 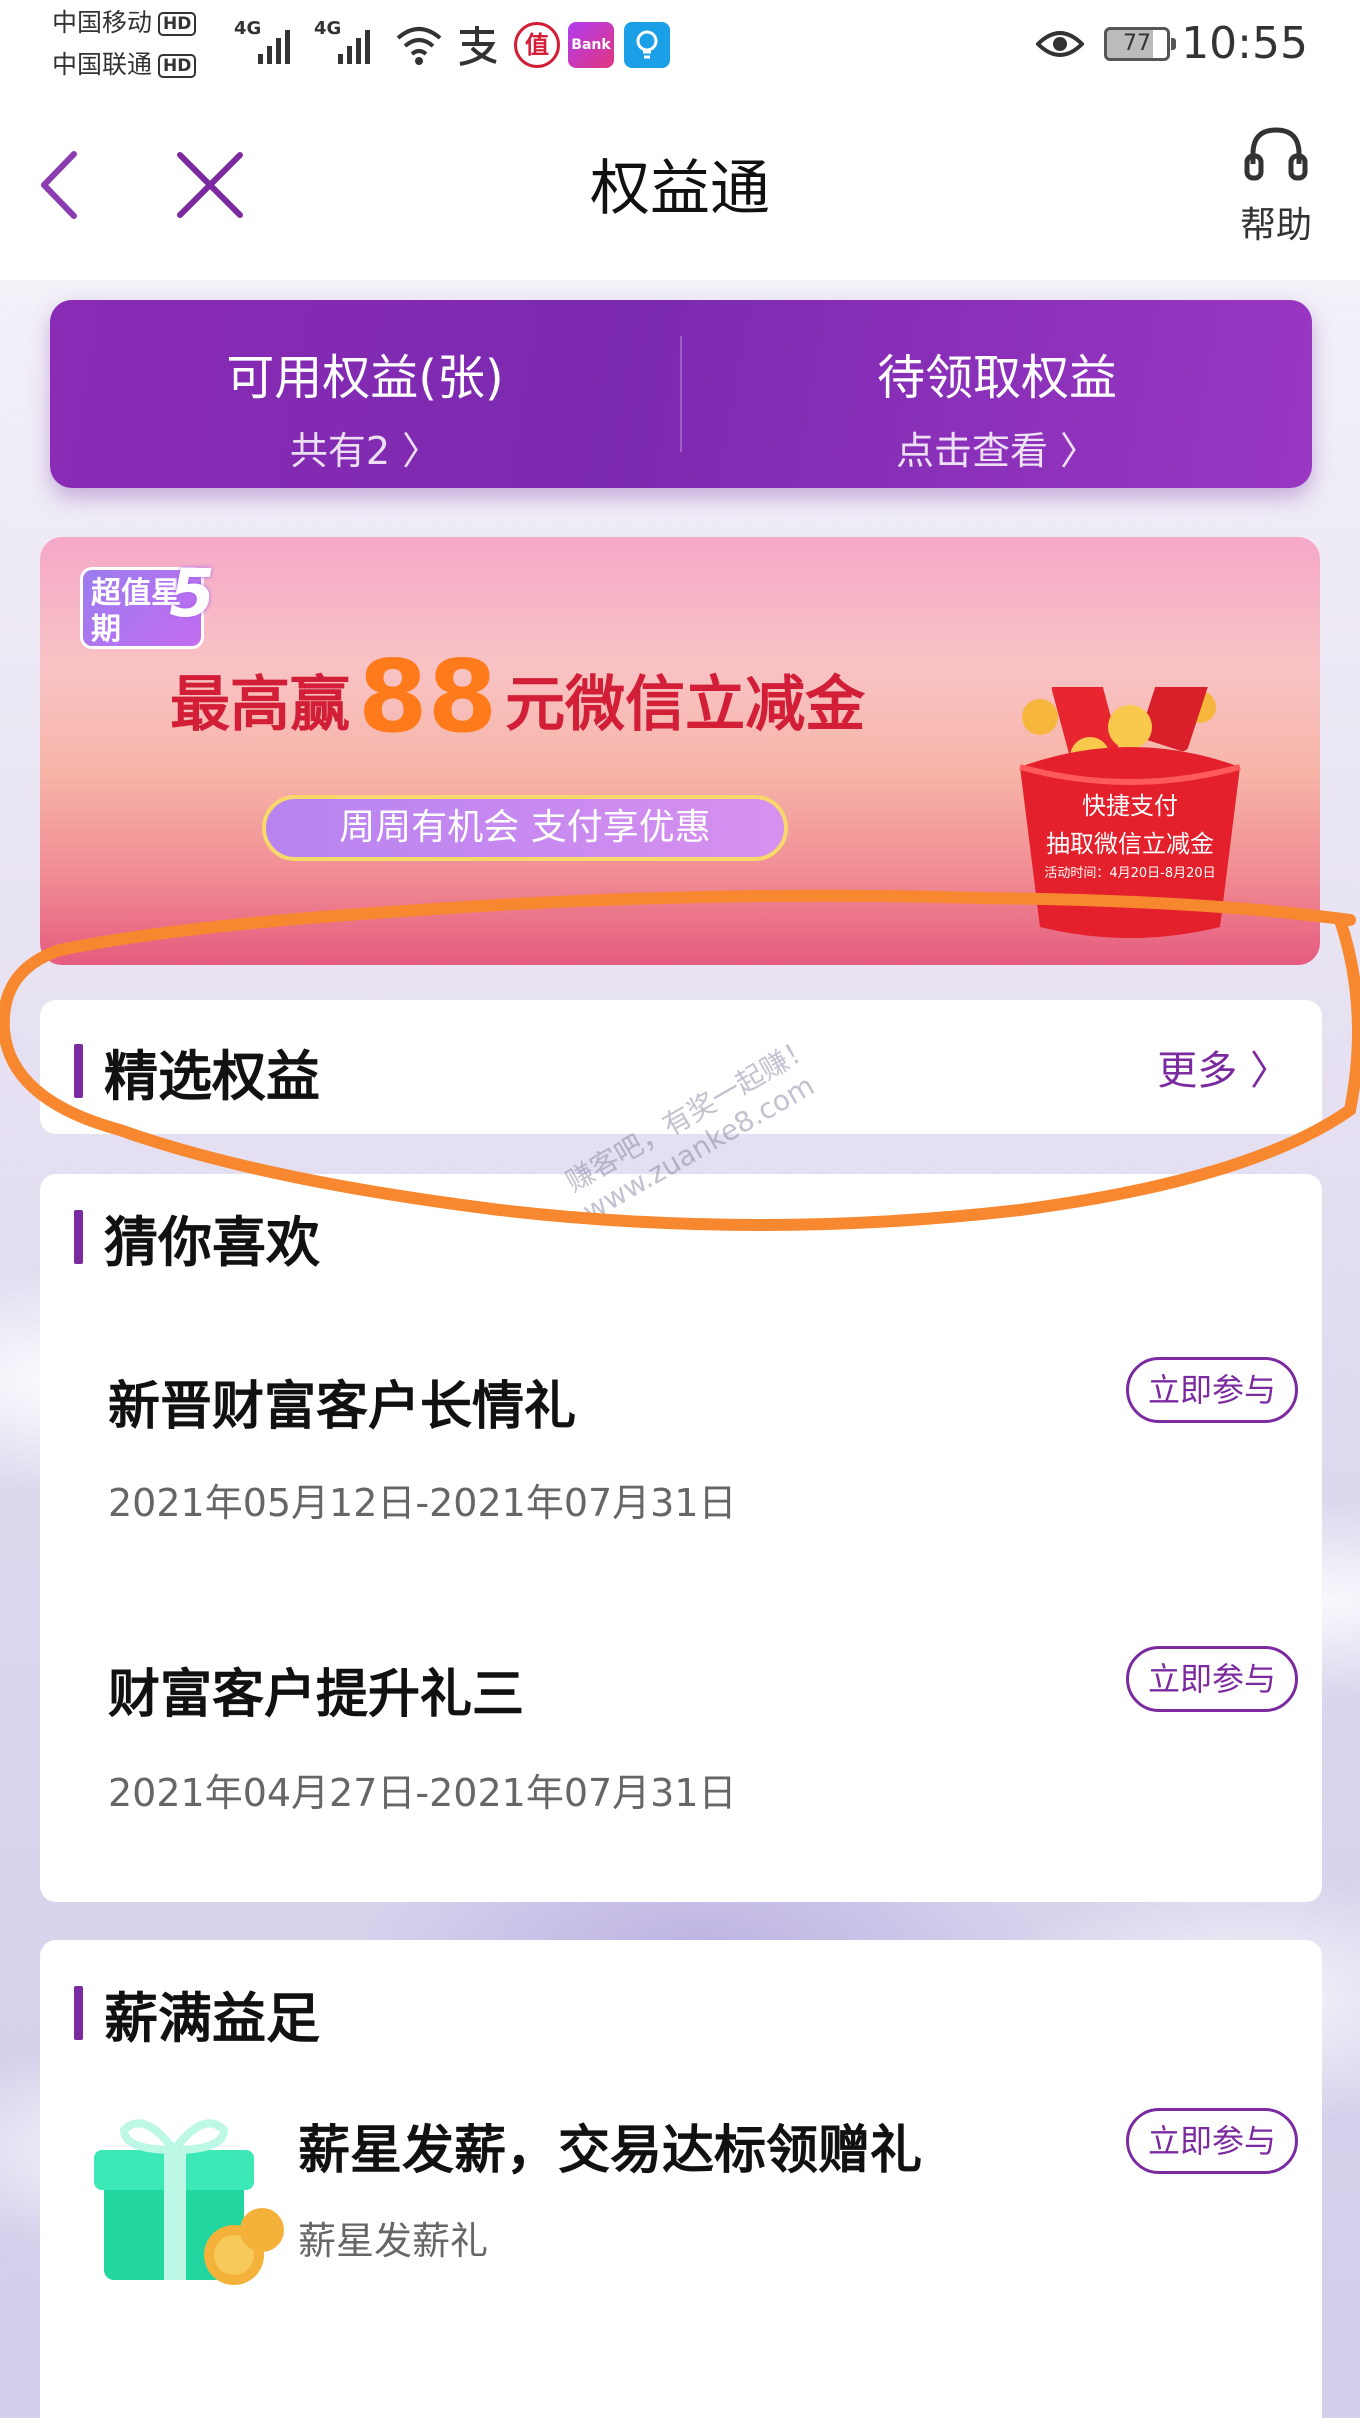 What do you see at coordinates (681, 394) in the screenshot?
I see `rights-summary-card: 可用权益(张) 共有2 〉 待领取权益 点击查看 〉` at bounding box center [681, 394].